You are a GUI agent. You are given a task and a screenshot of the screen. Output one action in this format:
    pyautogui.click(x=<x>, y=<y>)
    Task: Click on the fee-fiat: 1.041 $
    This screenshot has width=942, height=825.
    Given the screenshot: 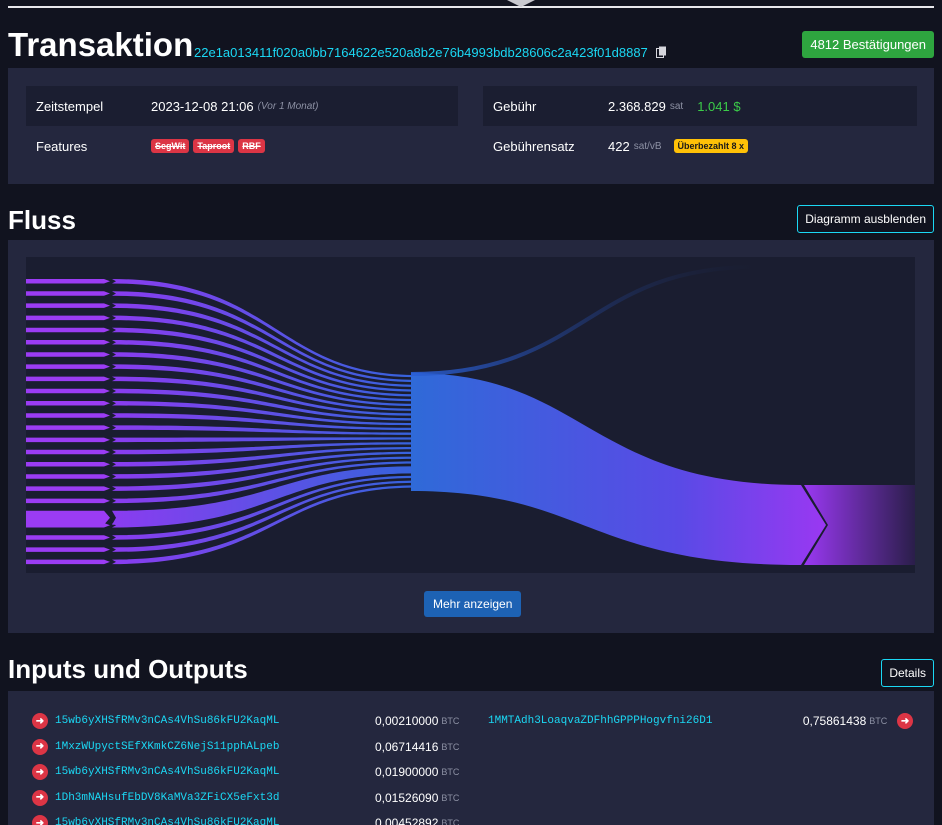 What is the action you would take?
    pyautogui.click(x=719, y=106)
    